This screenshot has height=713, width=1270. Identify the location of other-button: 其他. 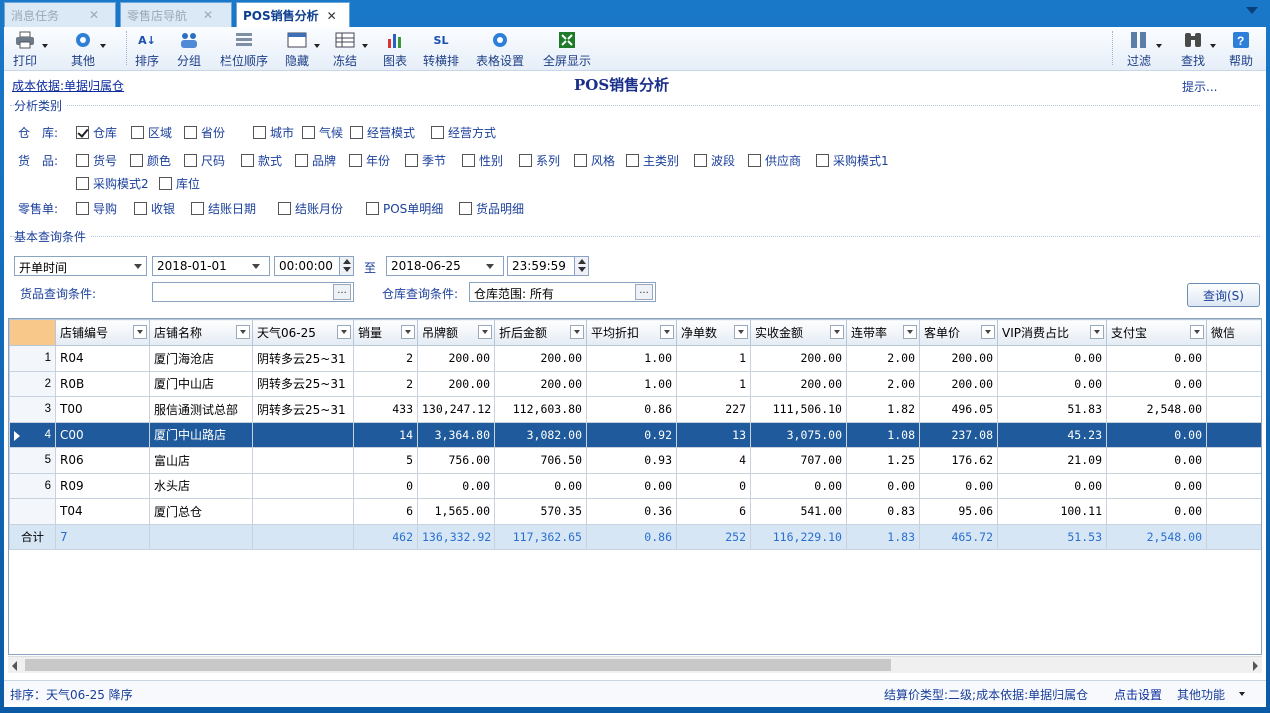
(87, 49).